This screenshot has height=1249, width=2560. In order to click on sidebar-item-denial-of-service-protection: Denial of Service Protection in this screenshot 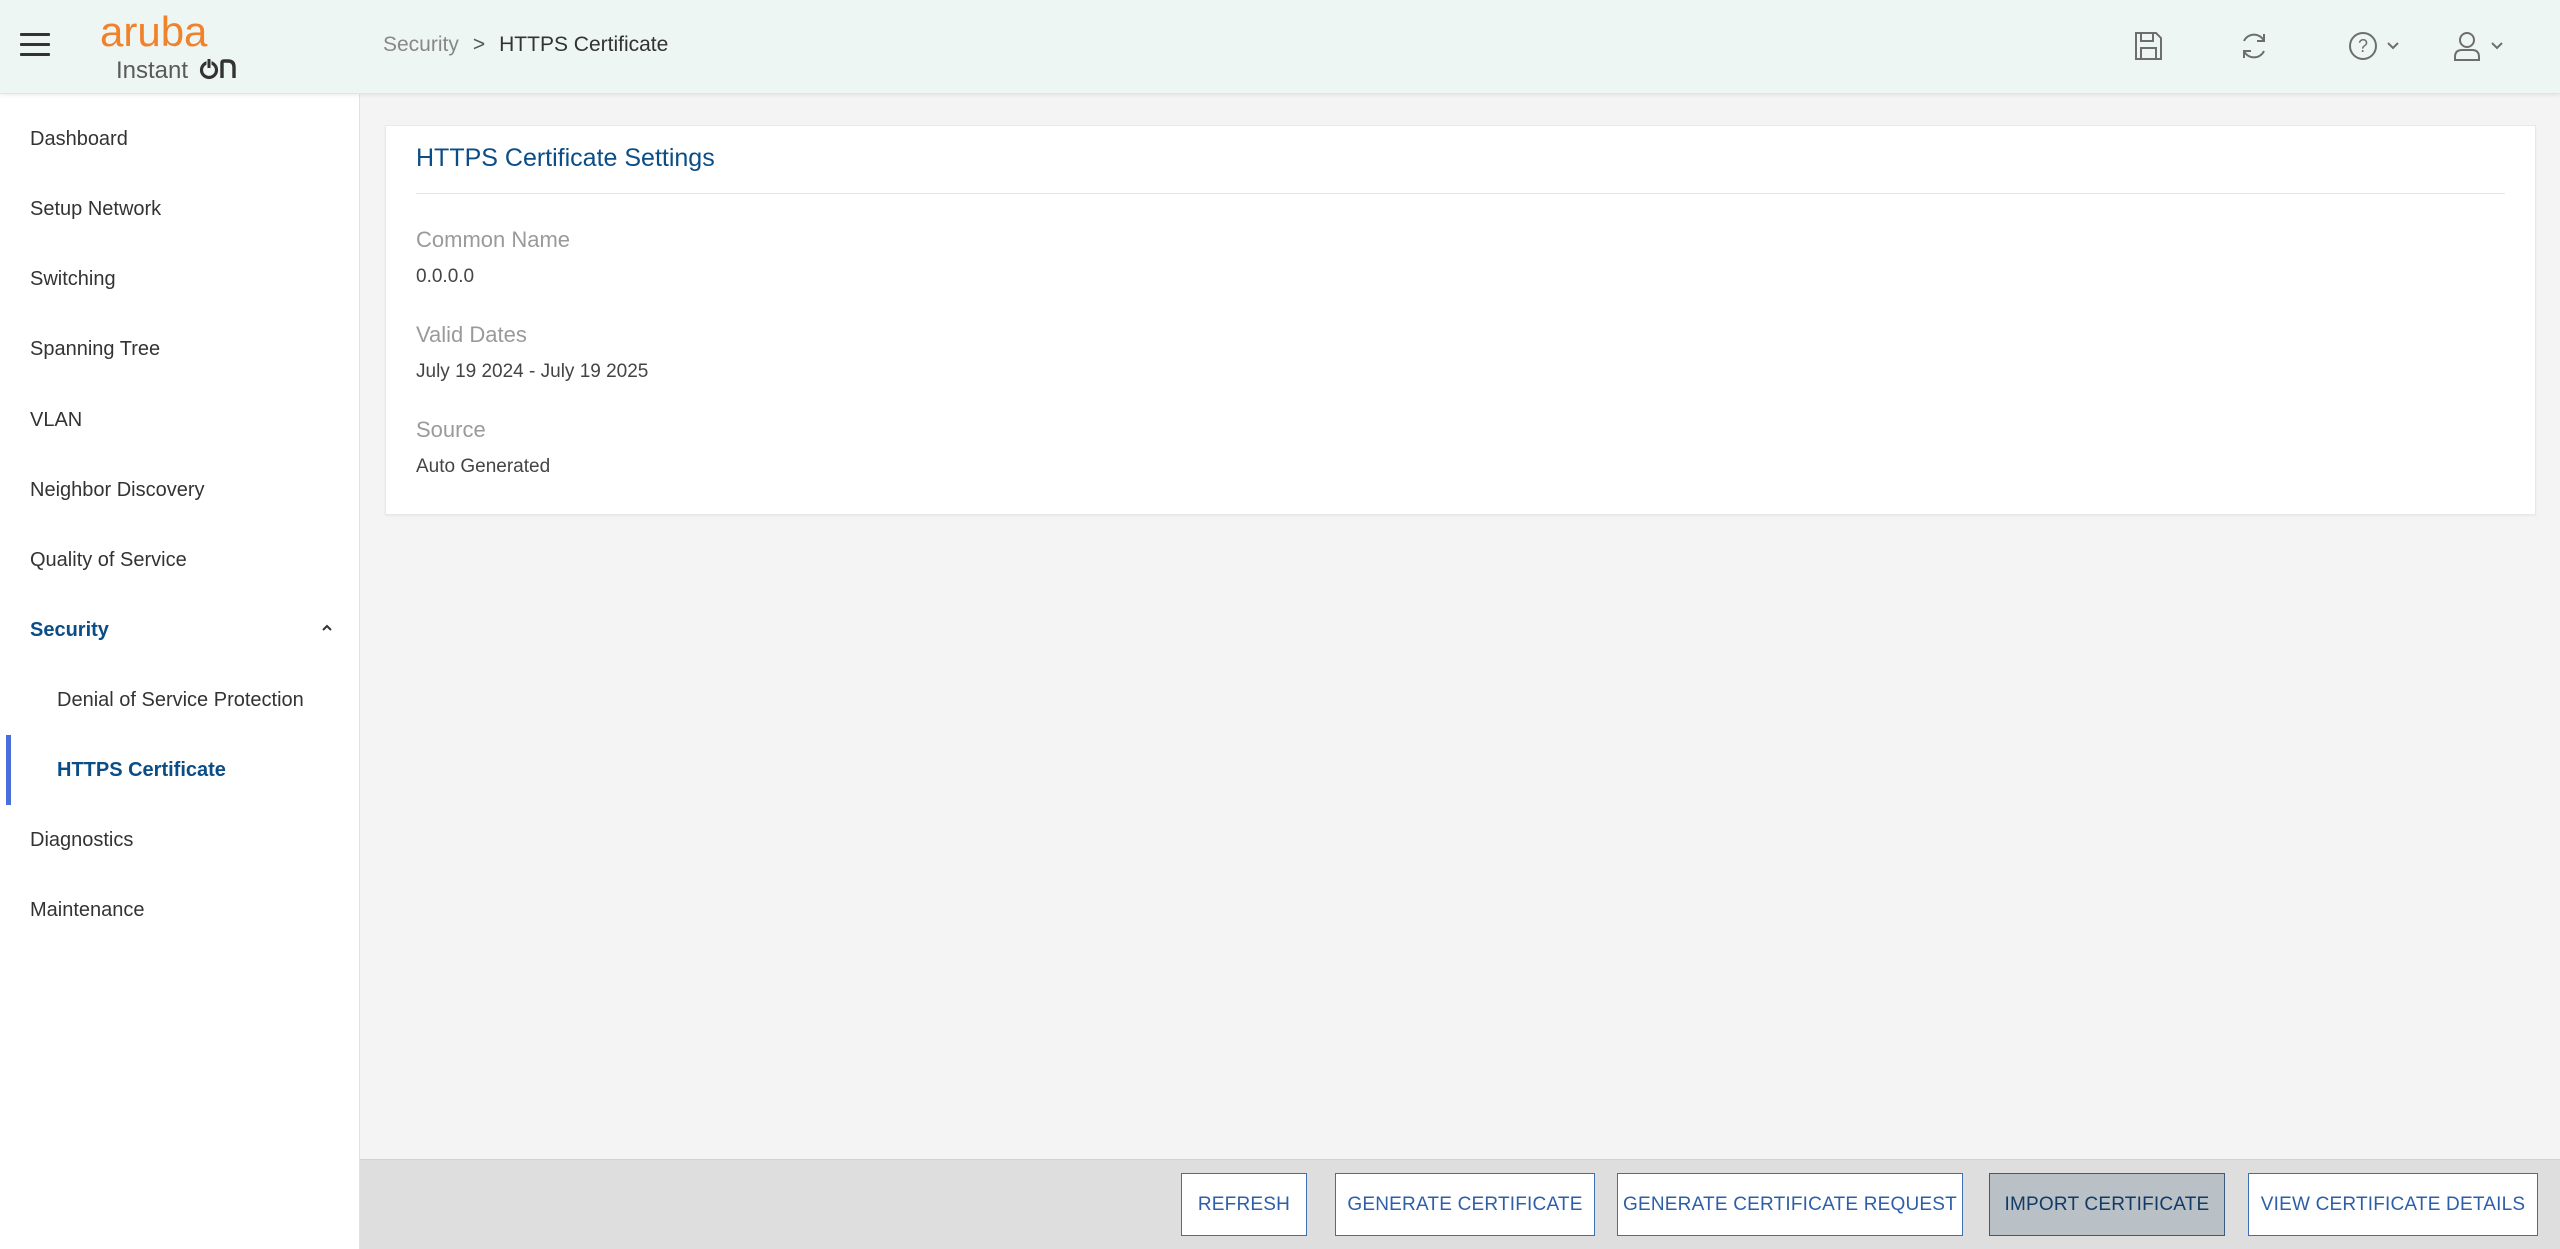, I will do `click(180, 700)`.